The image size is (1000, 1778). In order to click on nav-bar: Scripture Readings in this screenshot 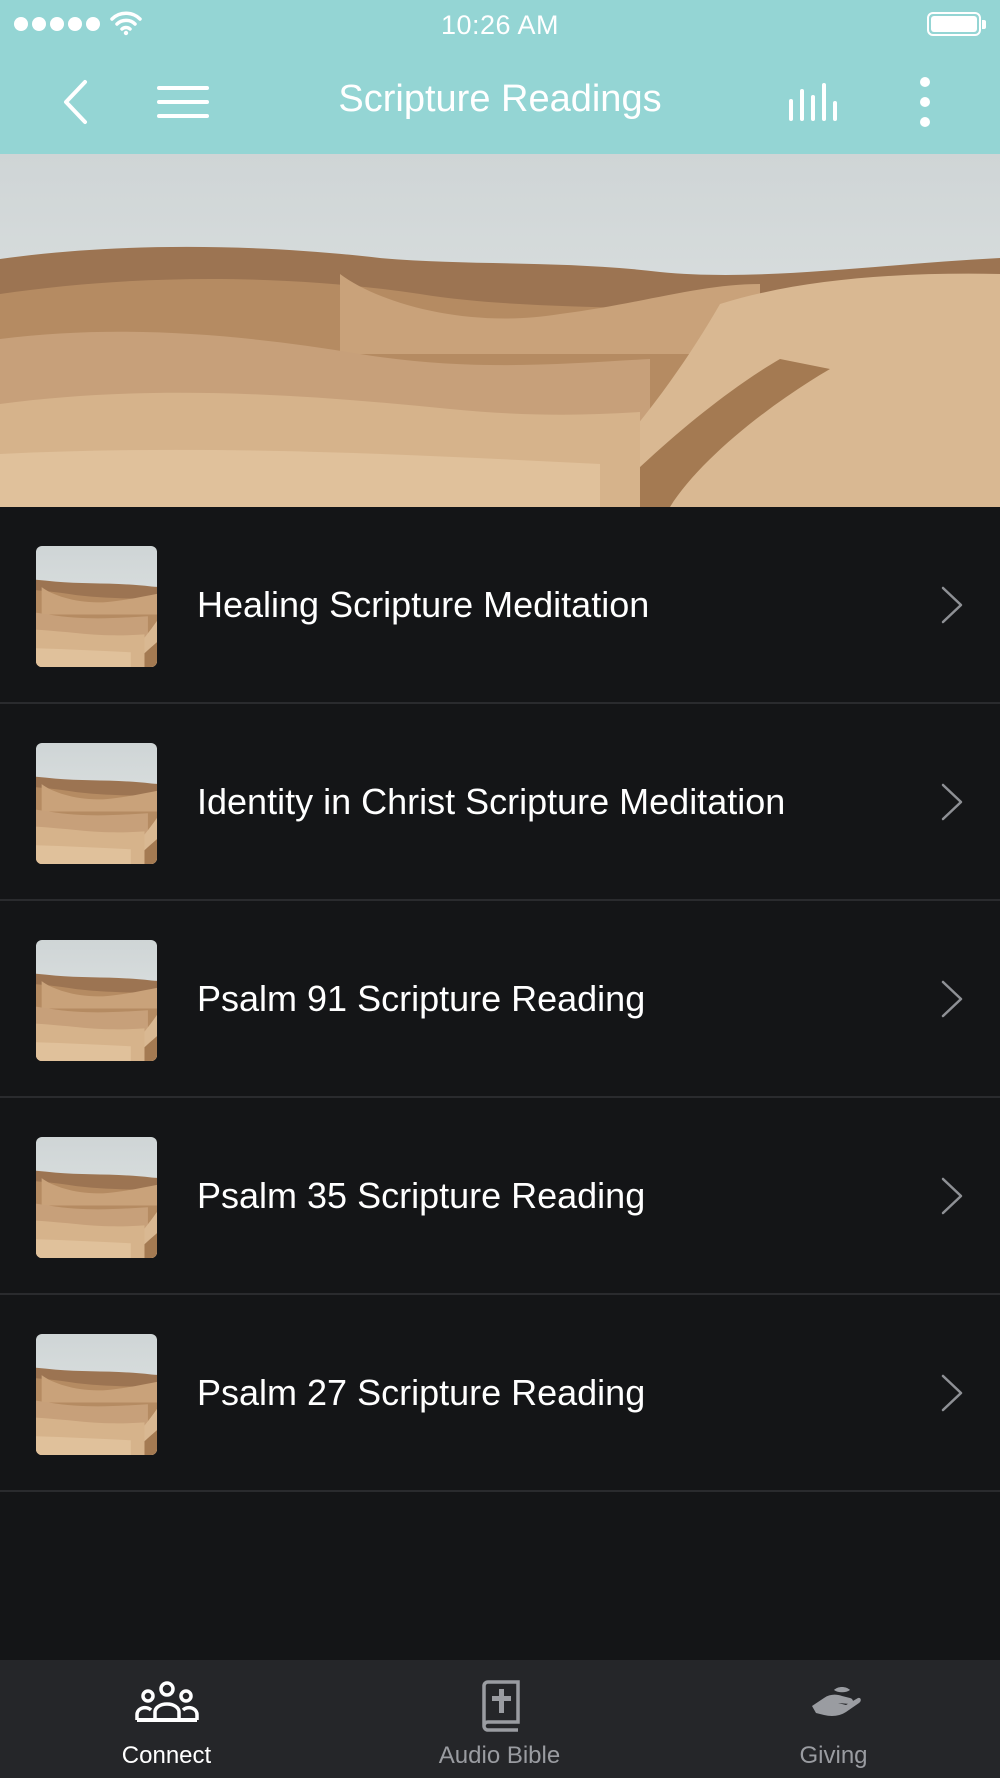, I will do `click(500, 102)`.